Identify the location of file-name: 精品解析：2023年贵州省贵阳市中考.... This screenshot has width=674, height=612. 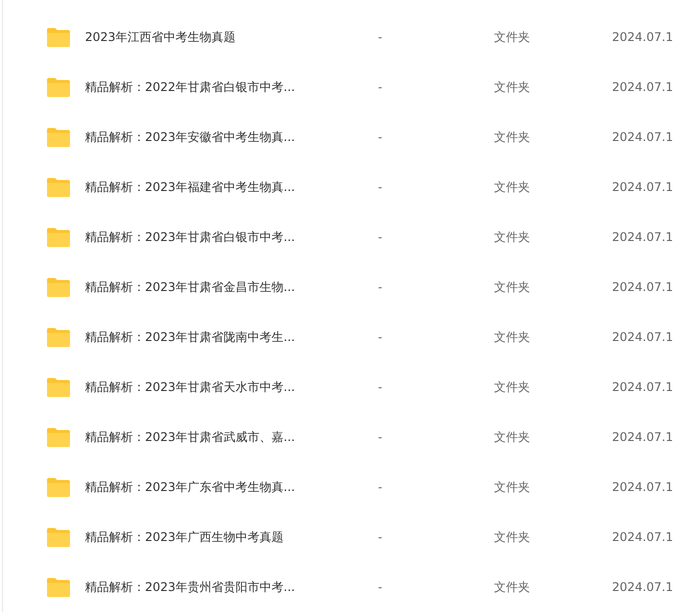
(230, 587).